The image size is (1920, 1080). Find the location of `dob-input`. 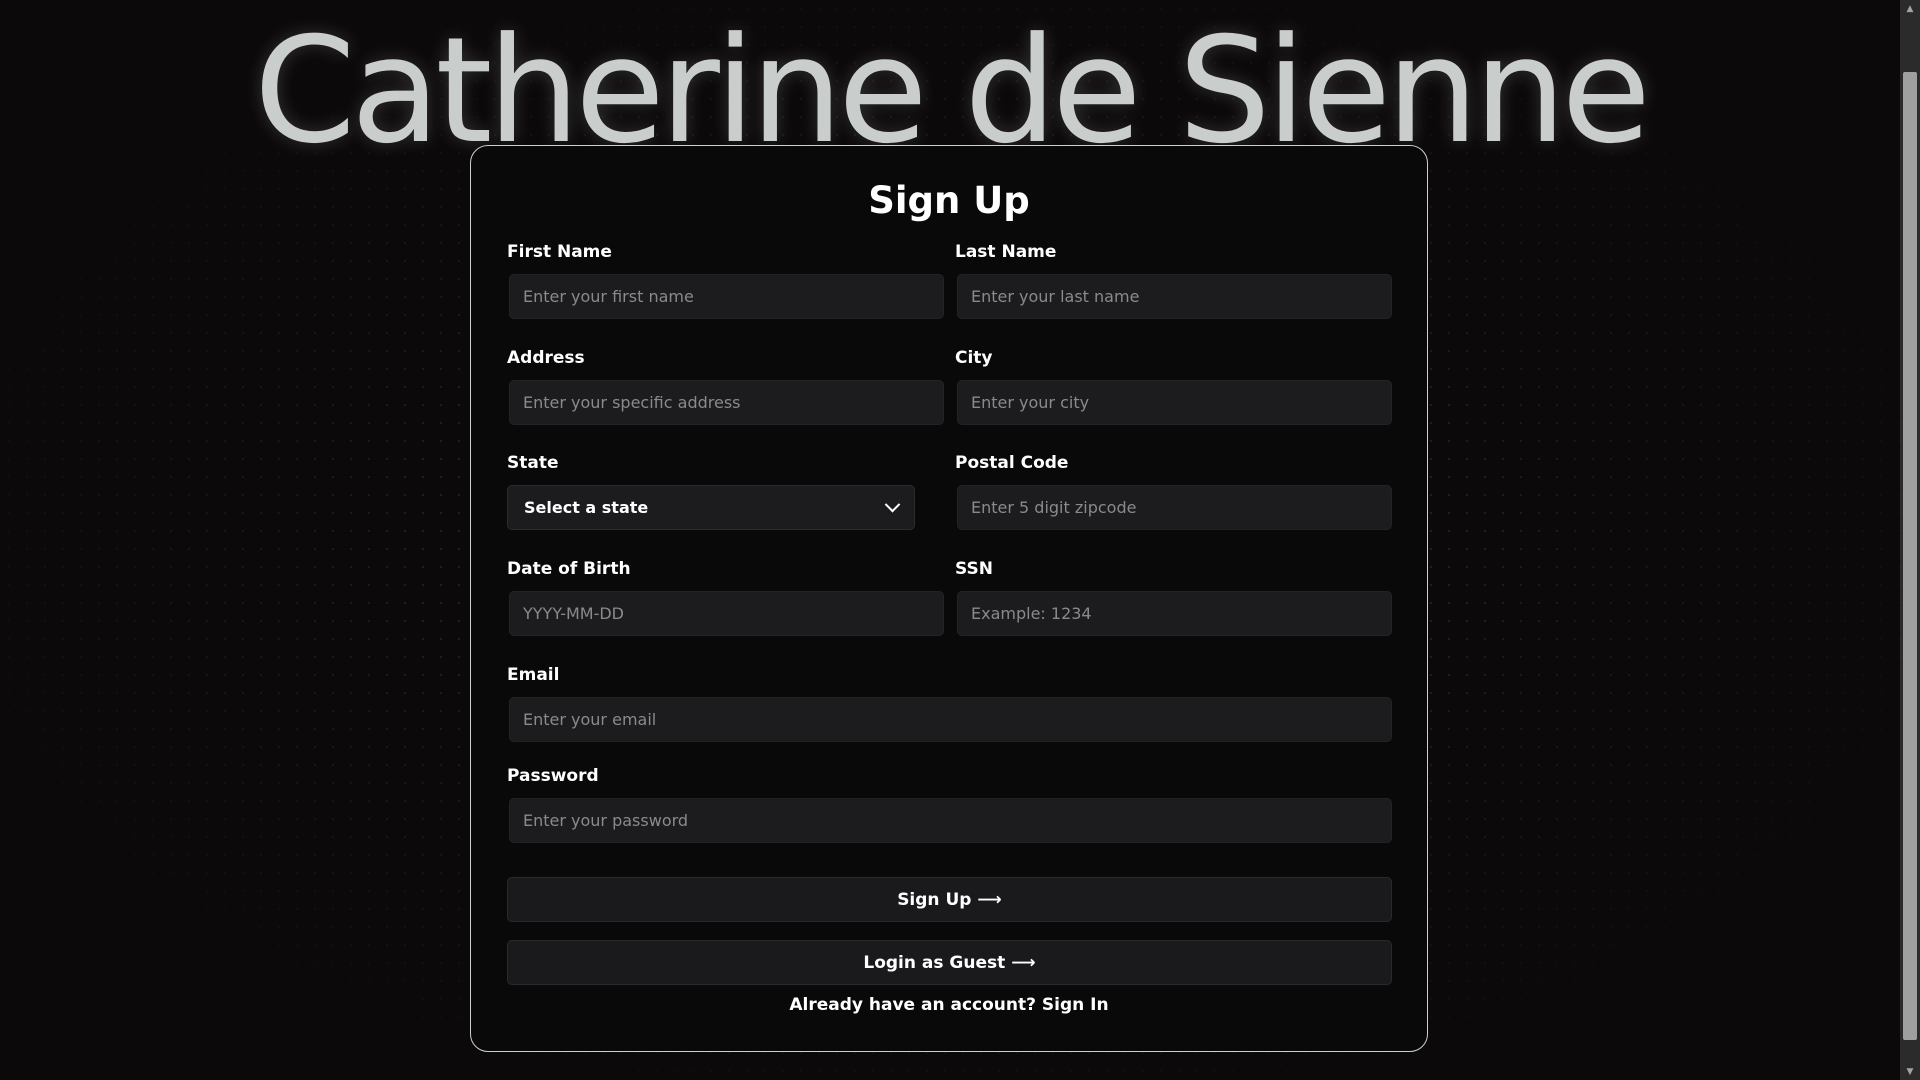

dob-input is located at coordinates (726, 613).